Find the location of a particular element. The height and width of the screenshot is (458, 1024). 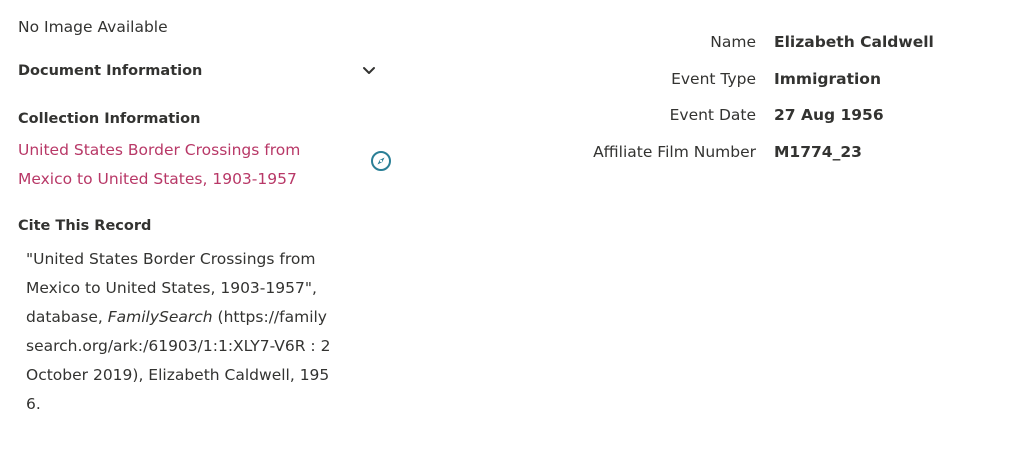

field-value: Elizabeth Caldwell is located at coordinates (854, 42).